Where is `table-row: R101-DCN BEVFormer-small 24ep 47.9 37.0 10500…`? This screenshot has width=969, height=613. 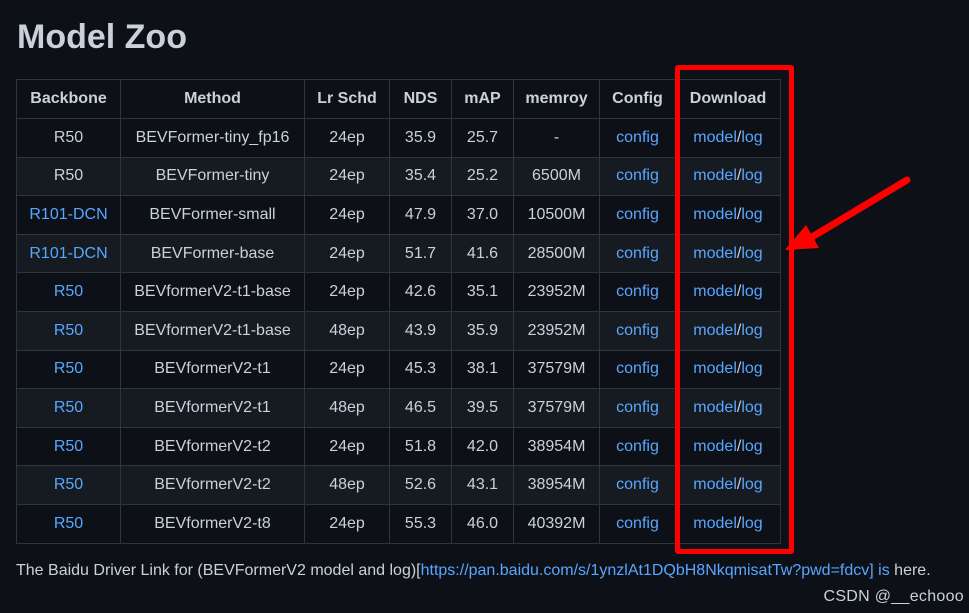 table-row: R101-DCN BEVFormer-small 24ep 47.9 37.0 10500… is located at coordinates (398, 215).